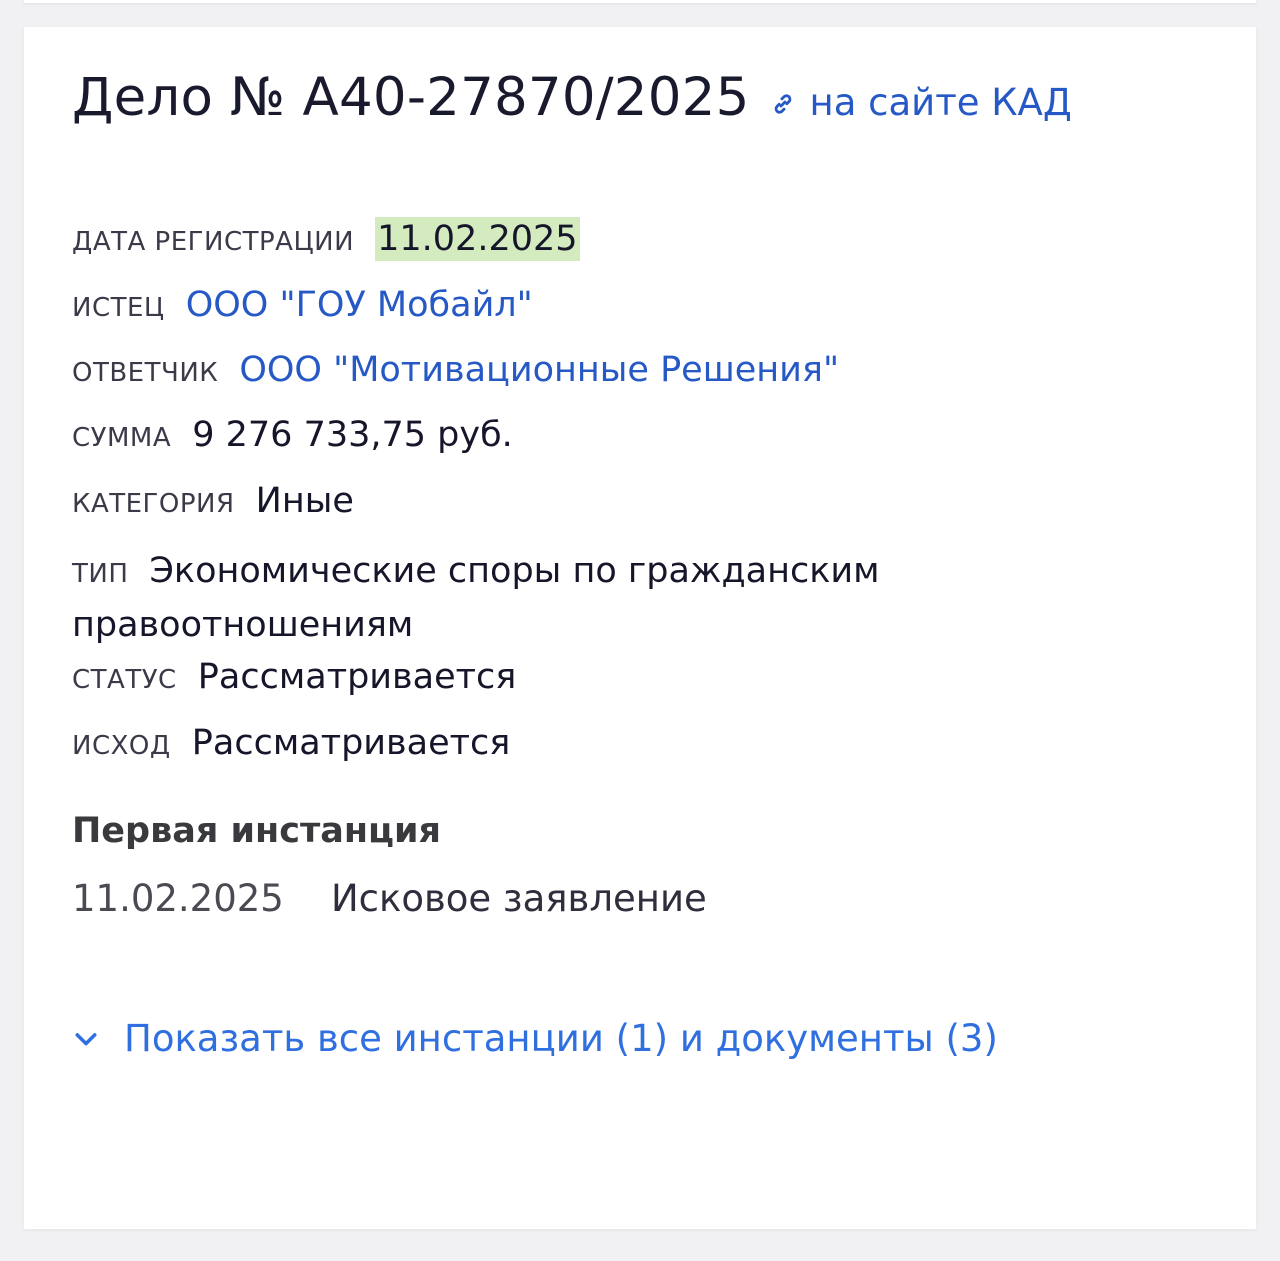 The height and width of the screenshot is (1261, 1280). Describe the element at coordinates (940, 102) in the screenshot. I see `kad-link-label: на сайте КАД` at that location.